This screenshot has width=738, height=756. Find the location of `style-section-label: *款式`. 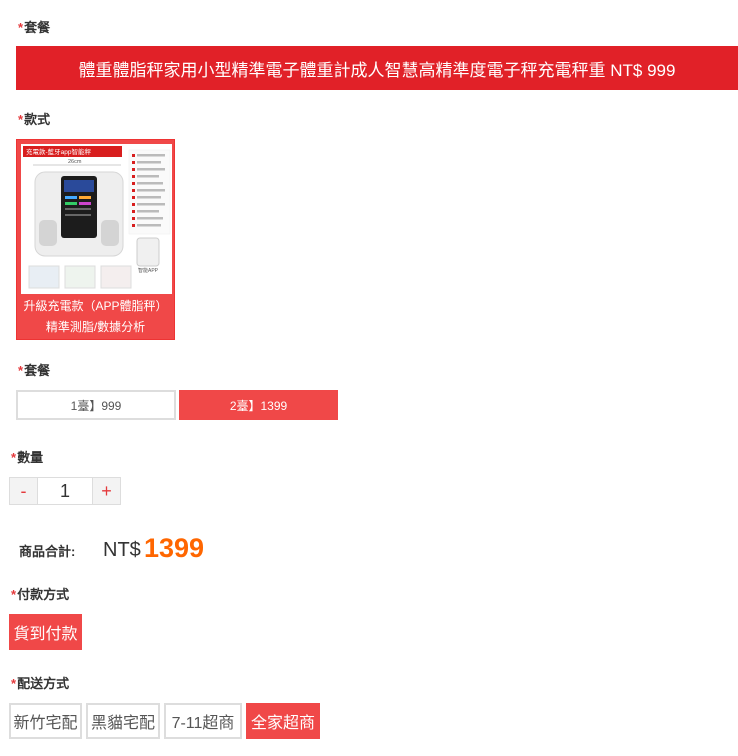

style-section-label: *款式 is located at coordinates (34, 118).